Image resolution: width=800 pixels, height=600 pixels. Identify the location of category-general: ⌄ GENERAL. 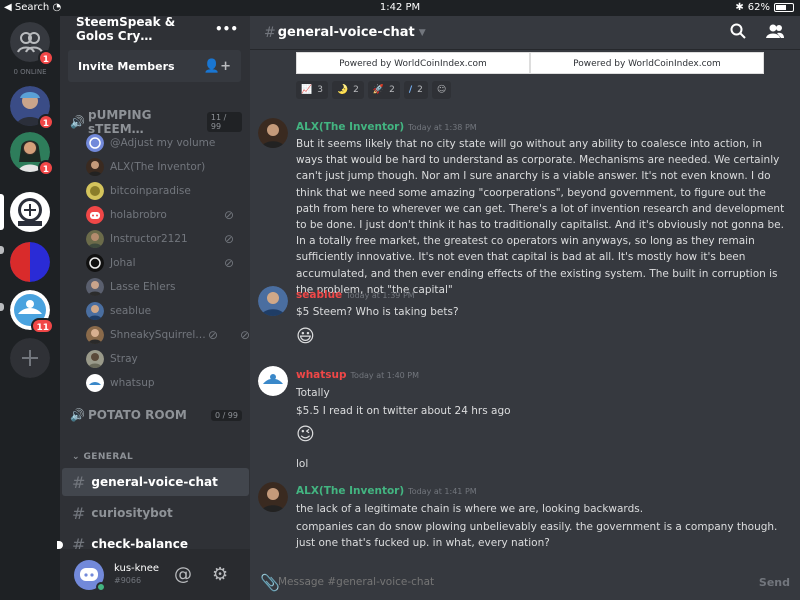
(102, 457).